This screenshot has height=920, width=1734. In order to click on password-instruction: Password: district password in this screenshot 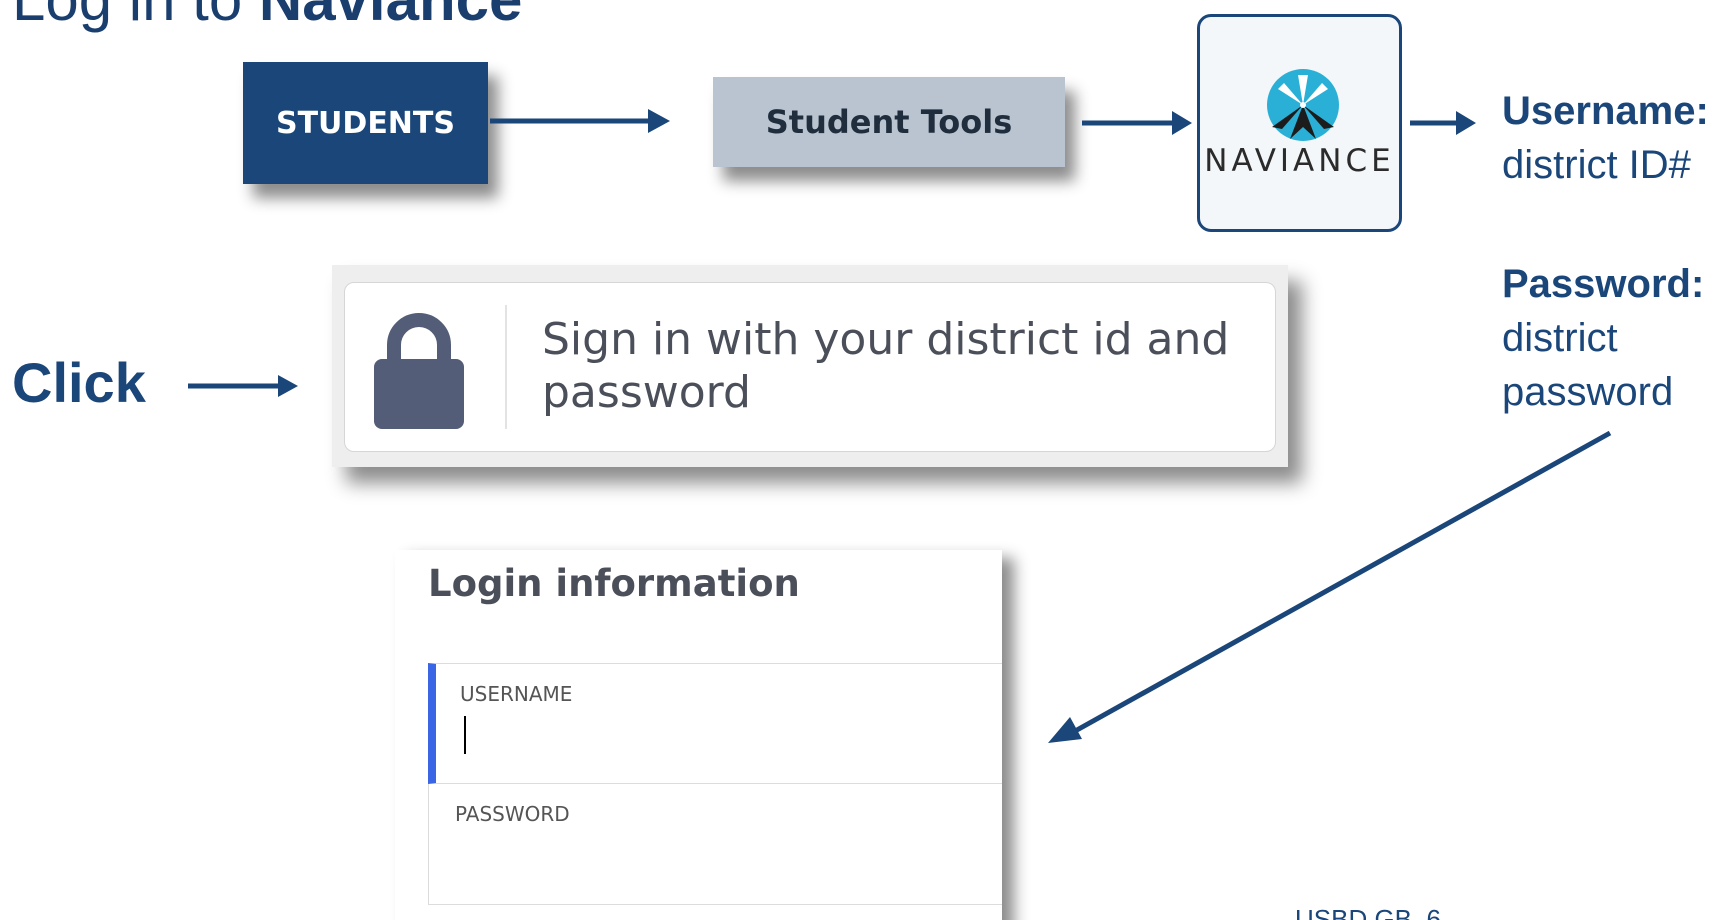, I will do `click(1603, 338)`.